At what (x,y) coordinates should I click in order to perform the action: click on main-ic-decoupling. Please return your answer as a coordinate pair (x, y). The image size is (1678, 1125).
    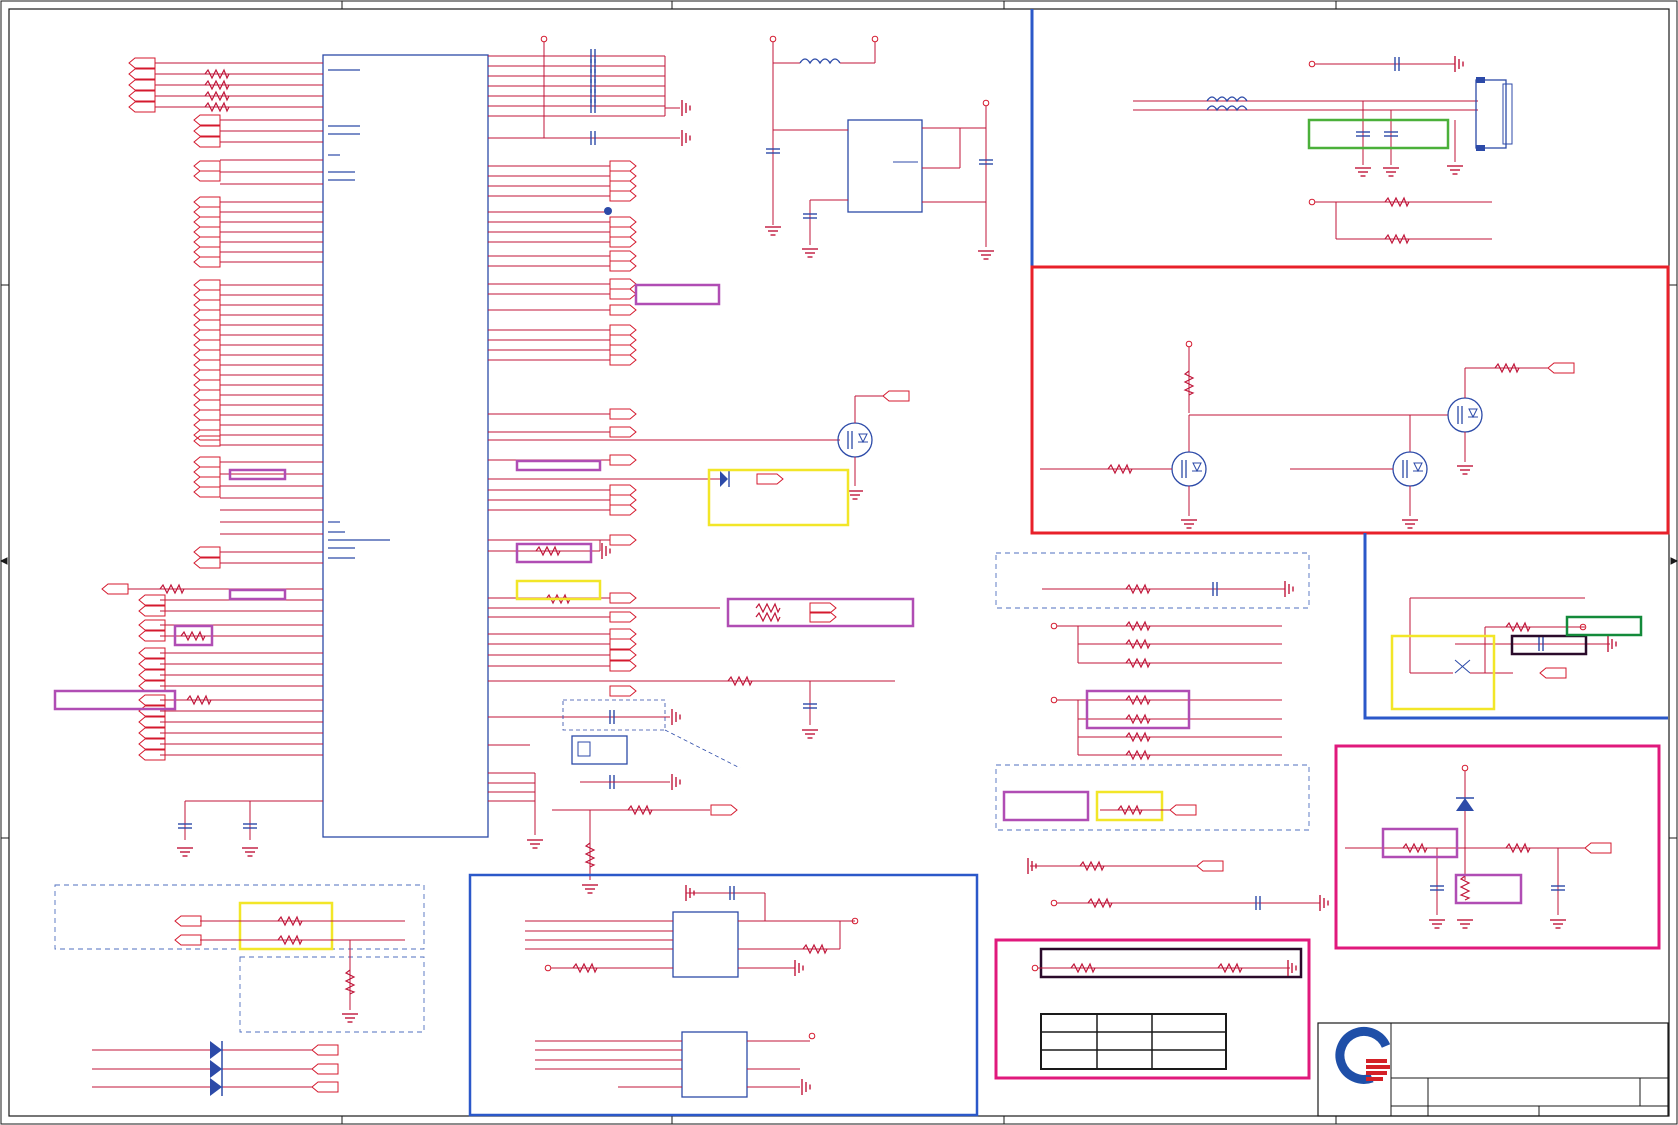
    Looking at the image, I should click on (217, 829).